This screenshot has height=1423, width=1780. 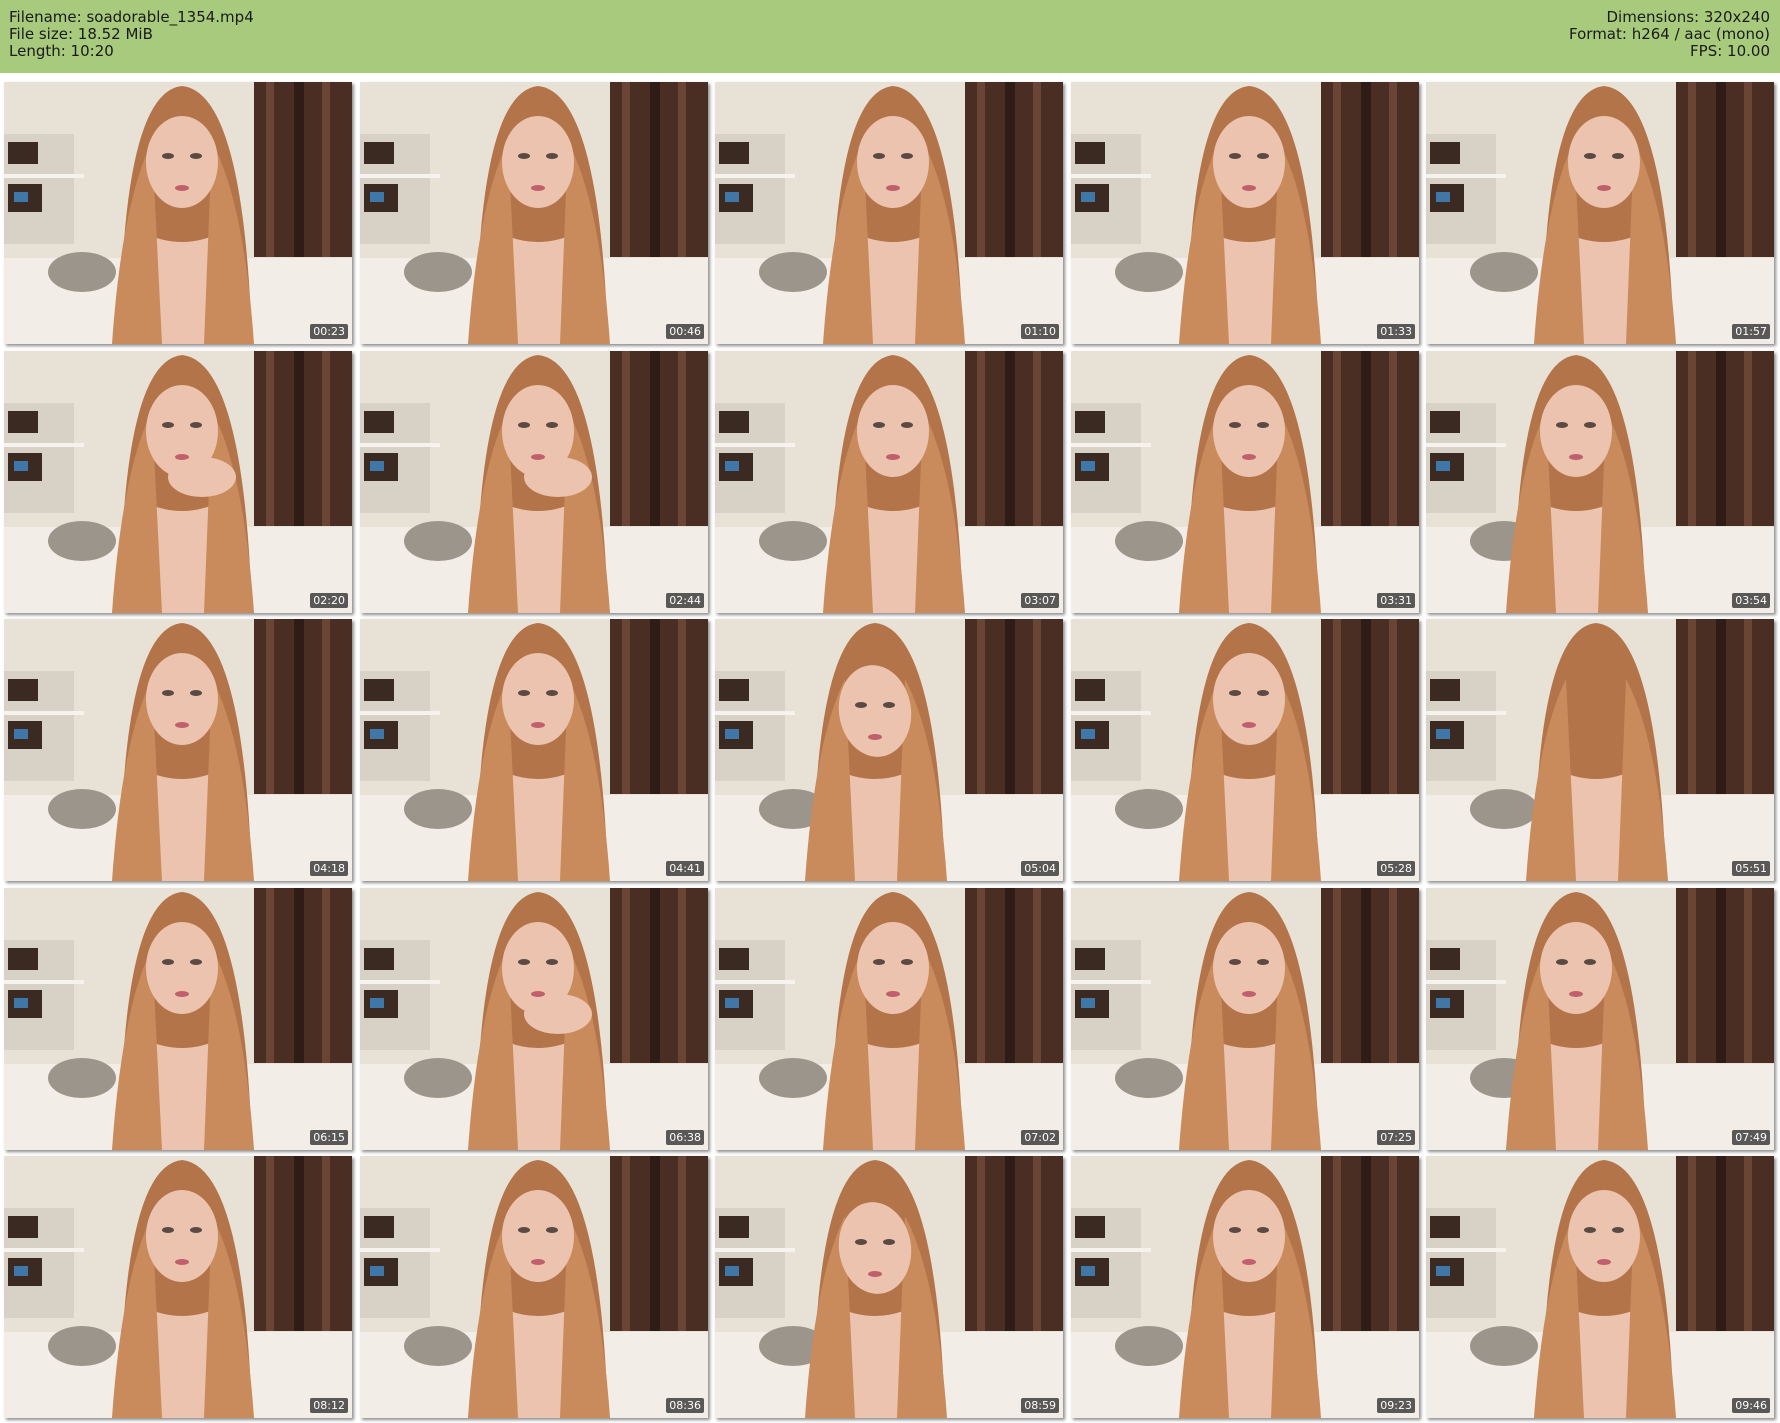 I want to click on video-thumbnail: 07:25, so click(x=1245, y=1019).